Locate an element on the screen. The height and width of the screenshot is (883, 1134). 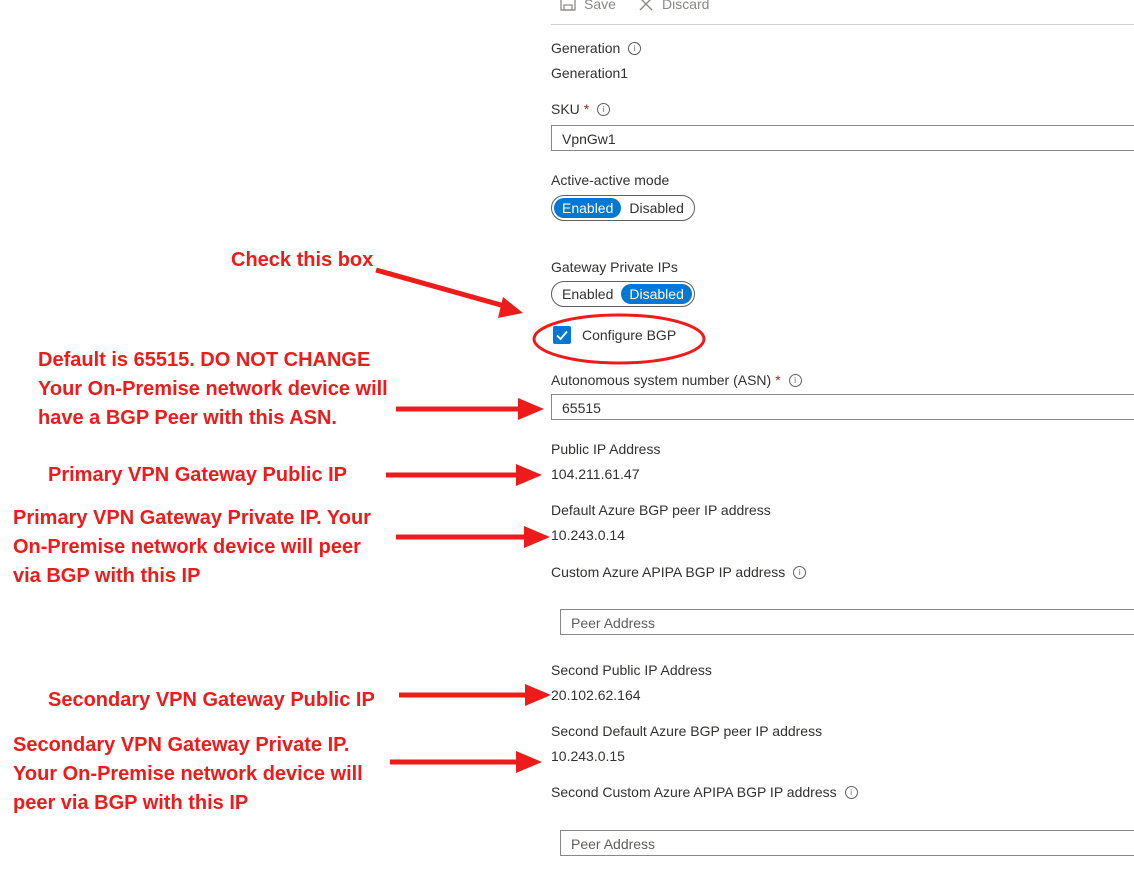
arrow-secondary-private-ip is located at coordinates (466, 762).